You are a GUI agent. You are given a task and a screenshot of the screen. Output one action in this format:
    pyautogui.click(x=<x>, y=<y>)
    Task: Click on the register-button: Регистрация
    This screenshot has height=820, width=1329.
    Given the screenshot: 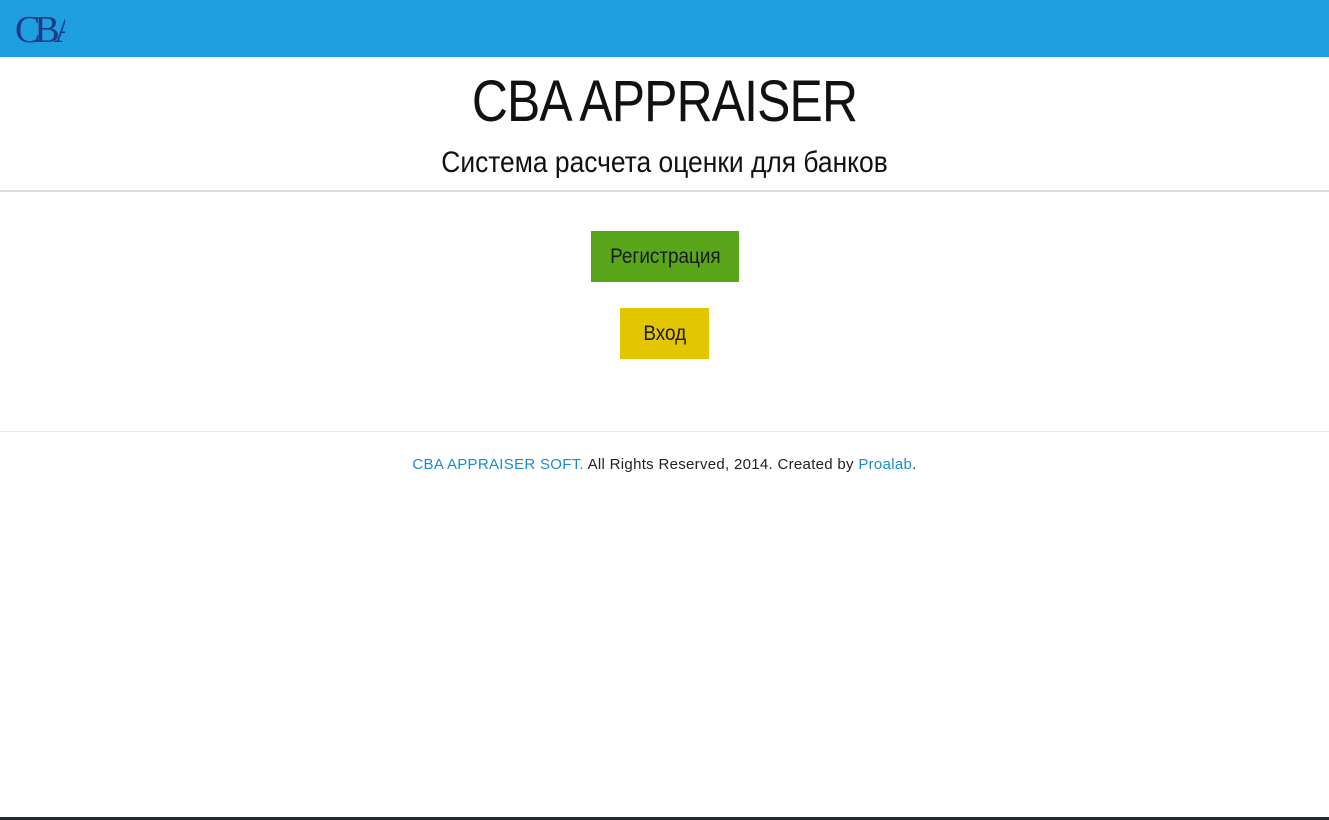 What is the action you would take?
    pyautogui.click(x=665, y=256)
    